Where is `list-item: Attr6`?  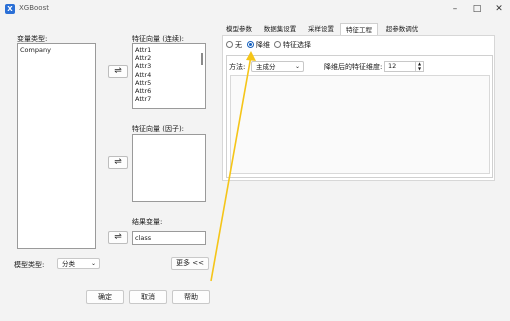
list-item: Attr6 is located at coordinates (169, 91).